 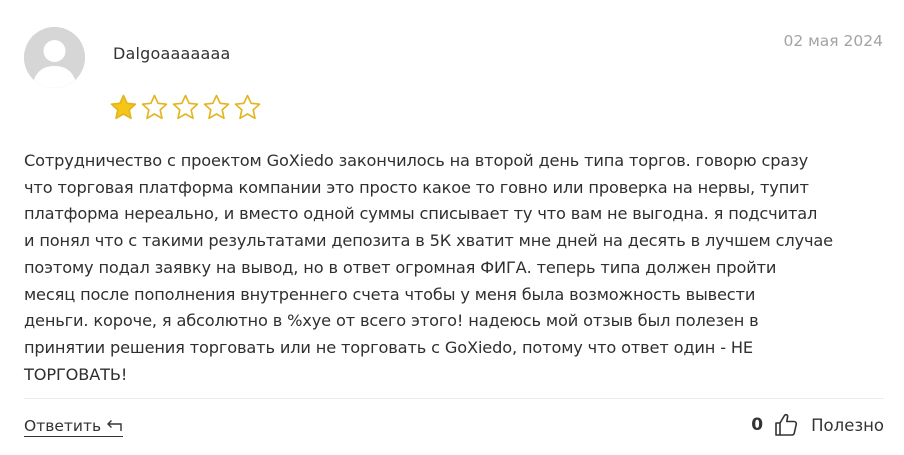 What do you see at coordinates (172, 53) in the screenshot?
I see `review-author: Dalgoaaaaaaa` at bounding box center [172, 53].